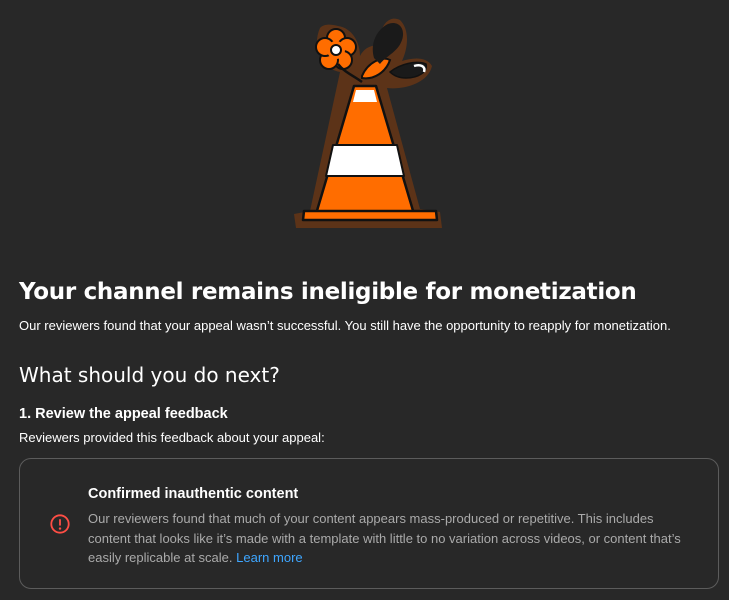  Describe the element at coordinates (60, 524) in the screenshot. I see `alert-circle-icon` at that location.